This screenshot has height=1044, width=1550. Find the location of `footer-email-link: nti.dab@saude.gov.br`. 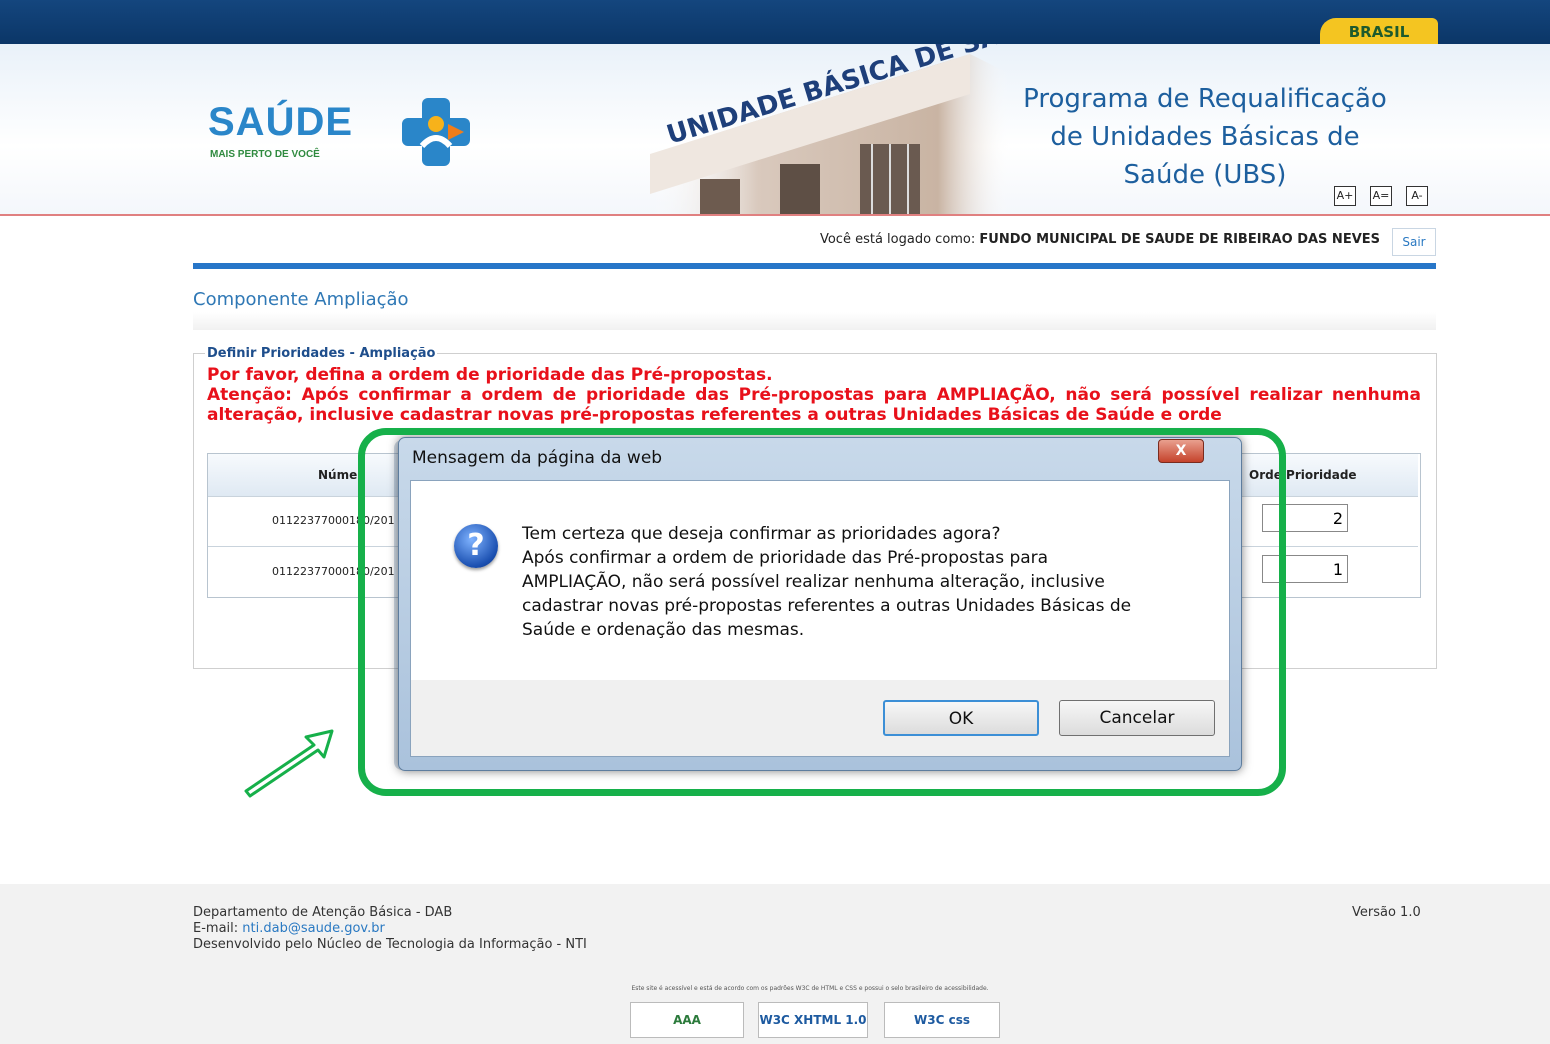

footer-email-link: nti.dab@saude.gov.br is located at coordinates (313, 928).